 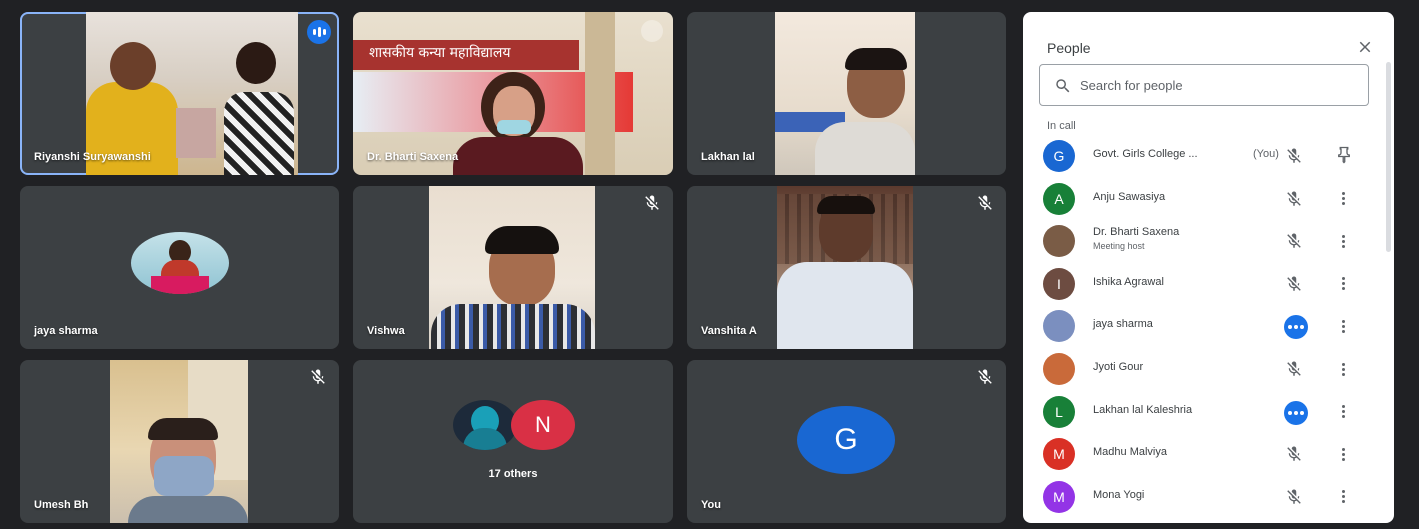 What do you see at coordinates (386, 331) in the screenshot?
I see `participant-name: Vishwa` at bounding box center [386, 331].